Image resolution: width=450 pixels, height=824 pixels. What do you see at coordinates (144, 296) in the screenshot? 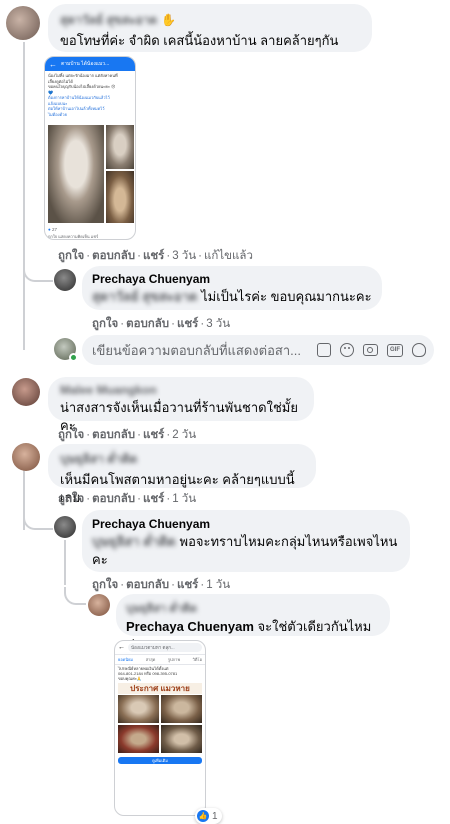
I see `mention: สุดาวัลย์ สุขสะอาด` at bounding box center [144, 296].